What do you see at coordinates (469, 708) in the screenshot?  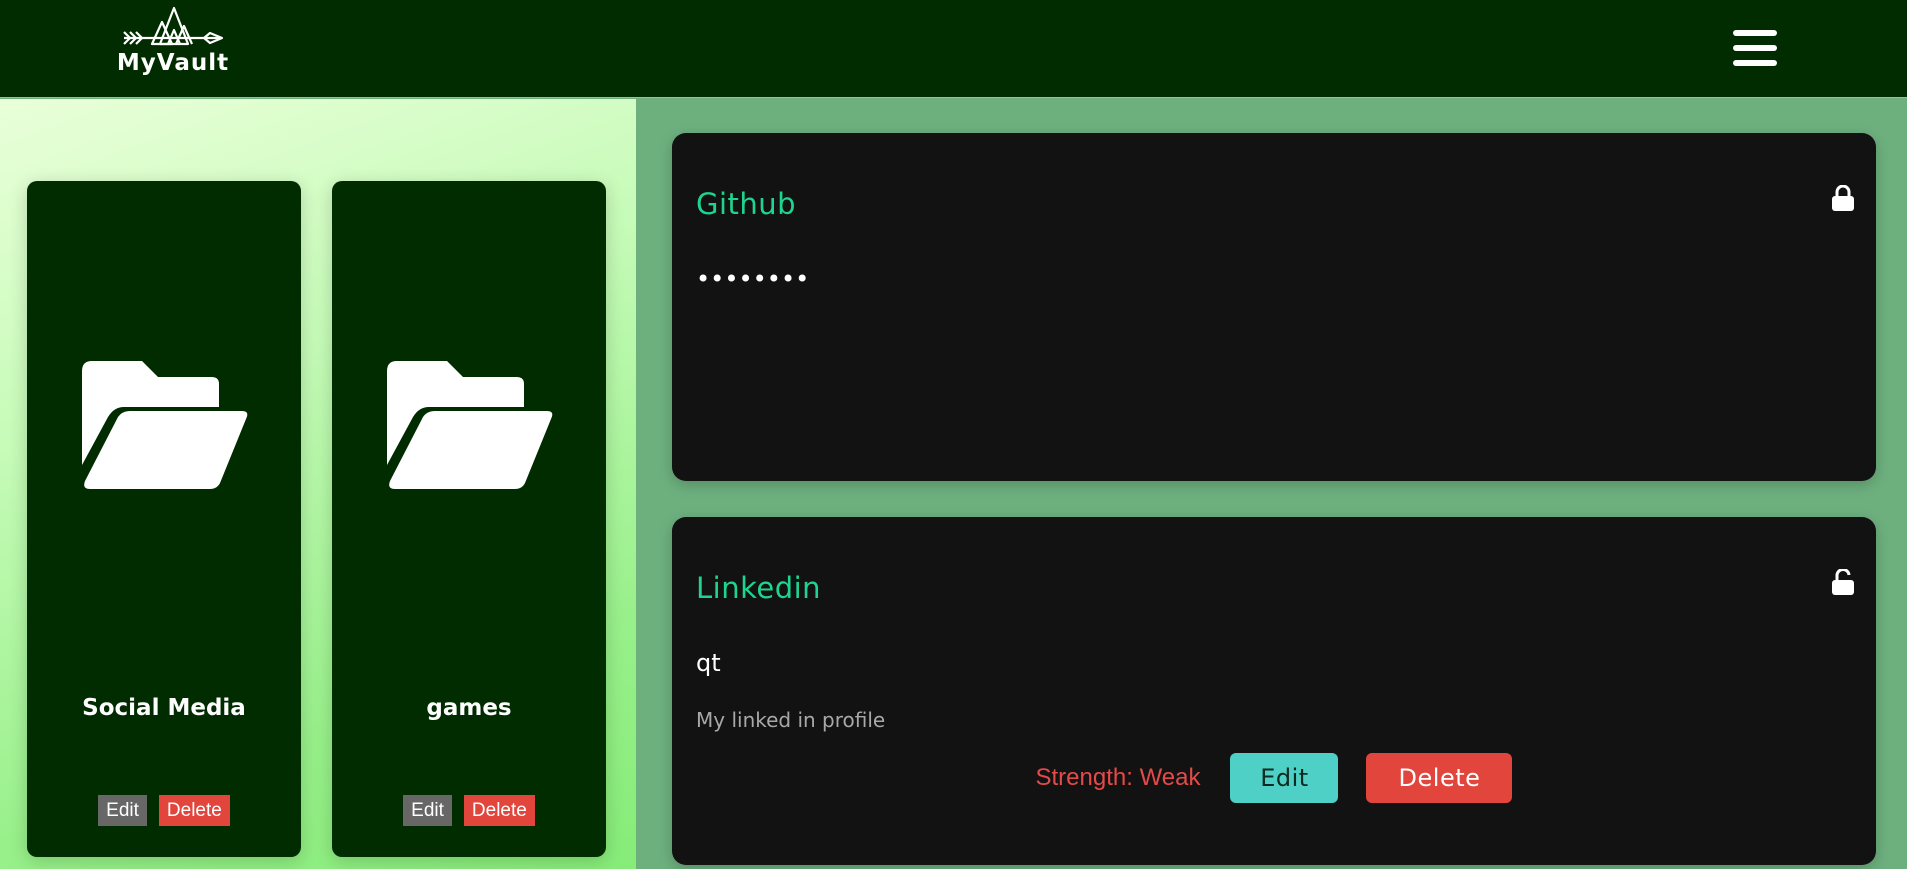 I see `folder-name: games` at bounding box center [469, 708].